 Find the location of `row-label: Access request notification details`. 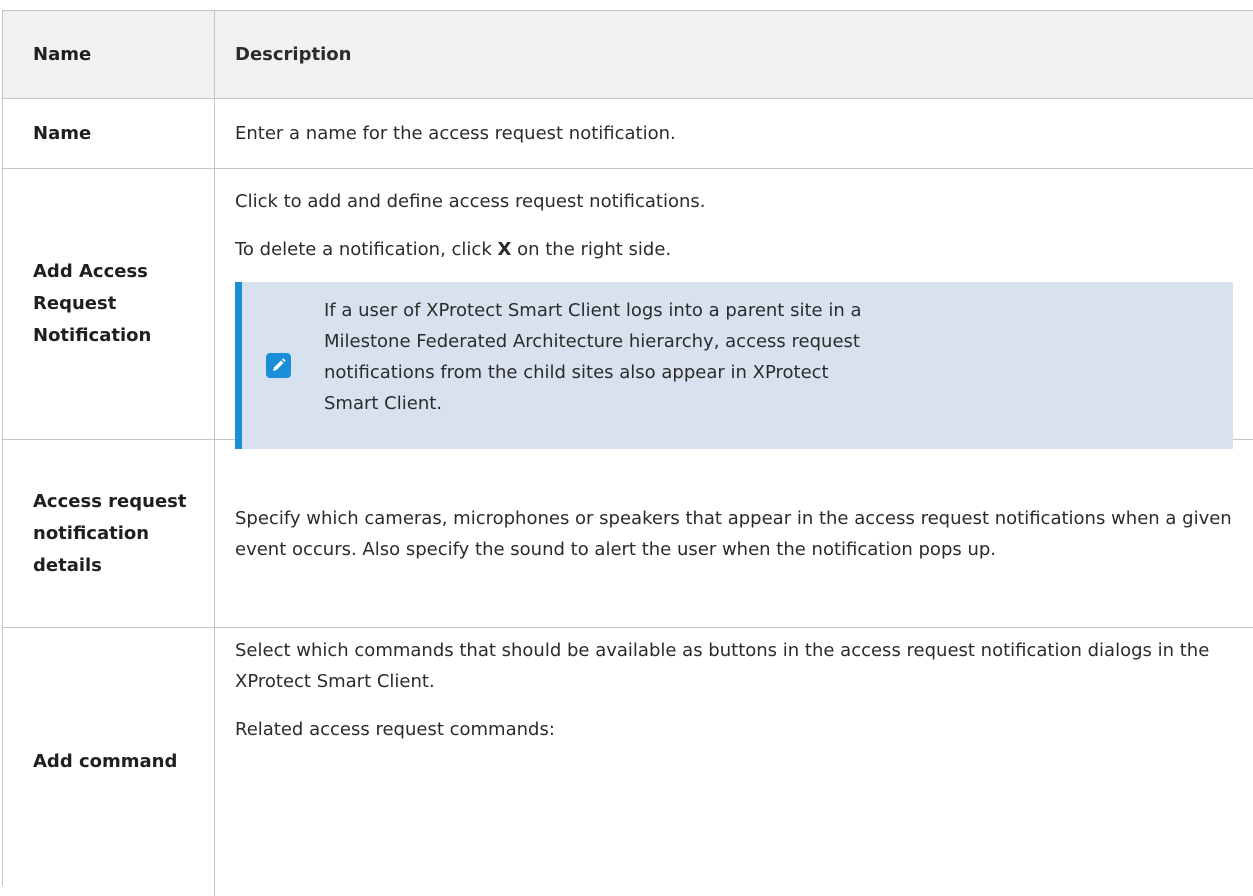

row-label: Access request notification details is located at coordinates (109, 533).